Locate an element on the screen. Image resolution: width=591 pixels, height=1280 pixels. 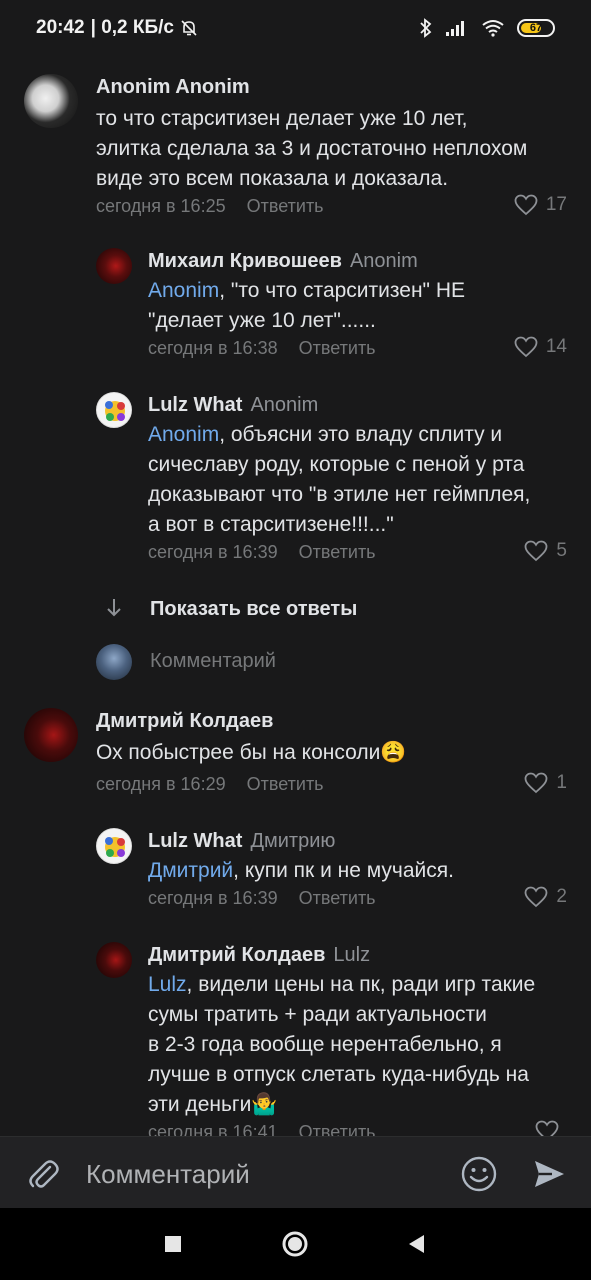
comment-text: Дмитрий, купи пк и не мучайся. is located at coordinates (363, 871).